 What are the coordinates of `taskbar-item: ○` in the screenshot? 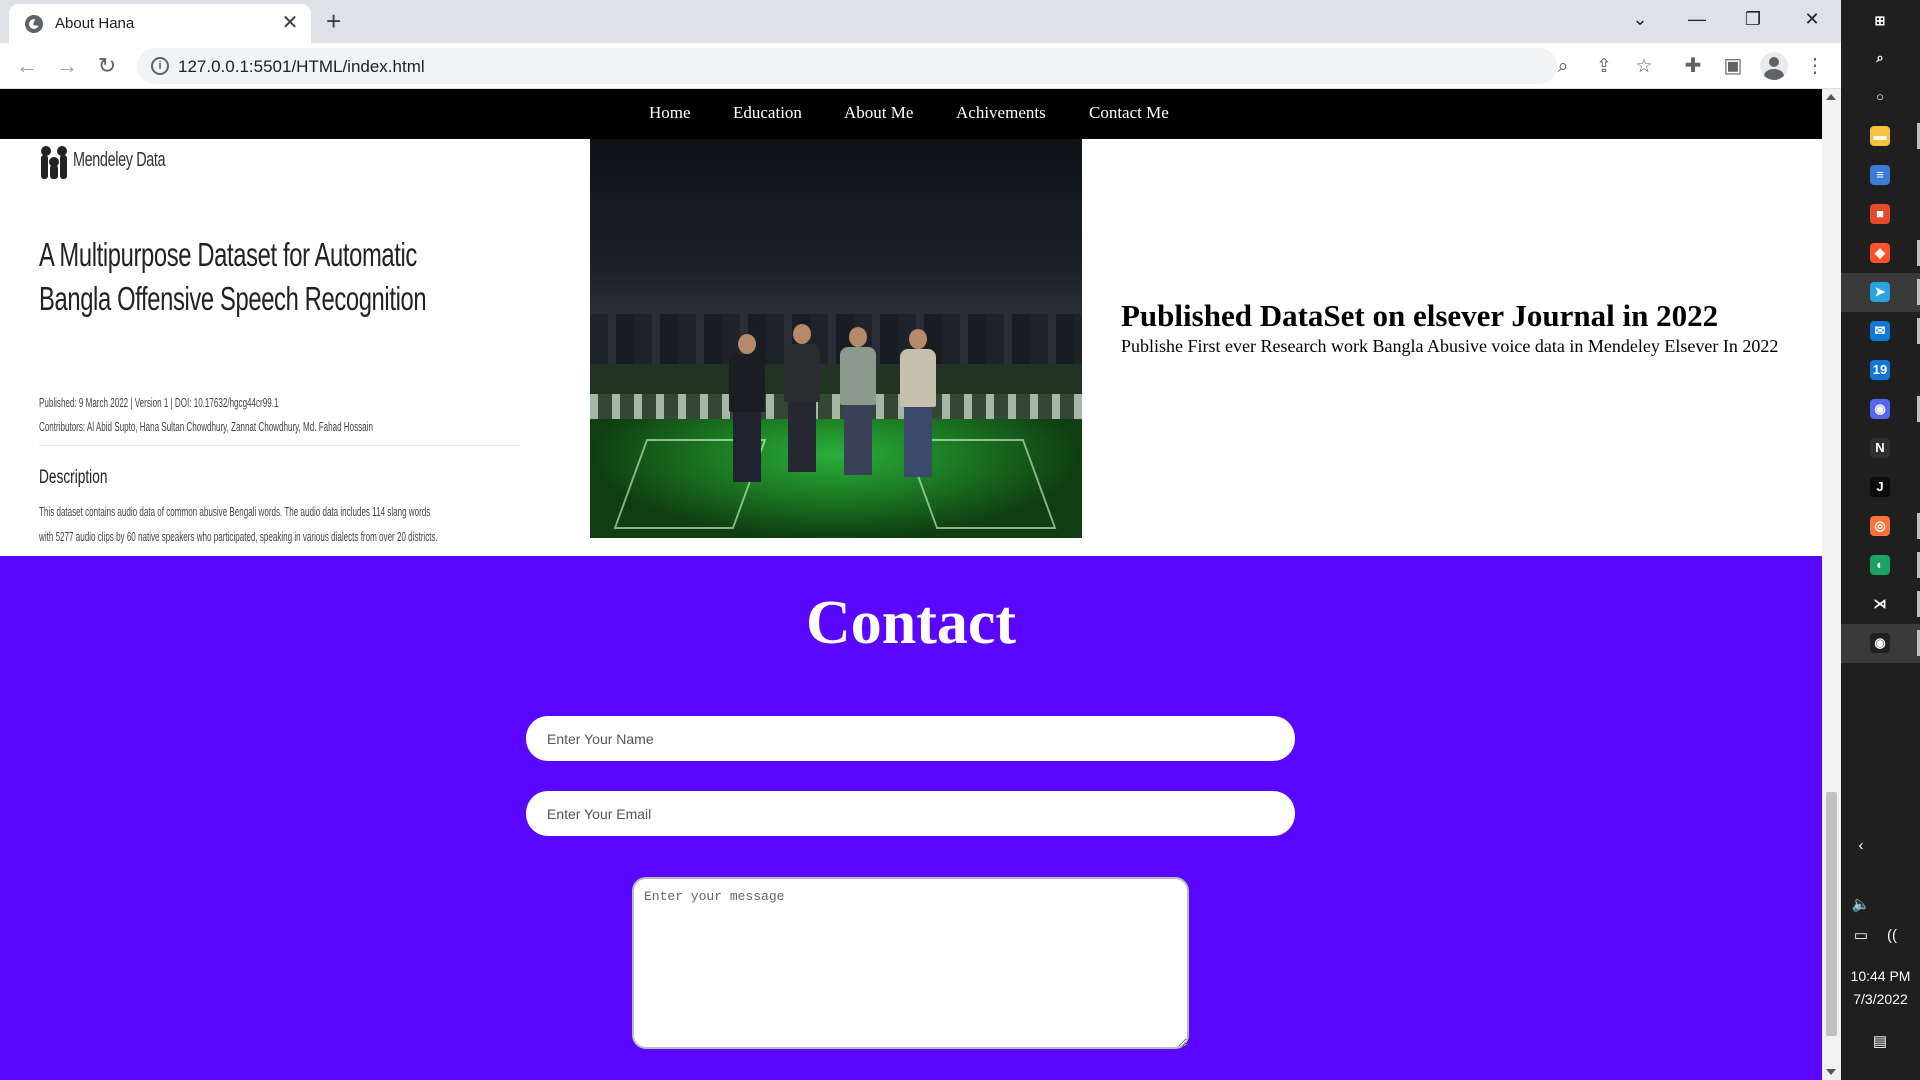 It's located at (1880, 97).